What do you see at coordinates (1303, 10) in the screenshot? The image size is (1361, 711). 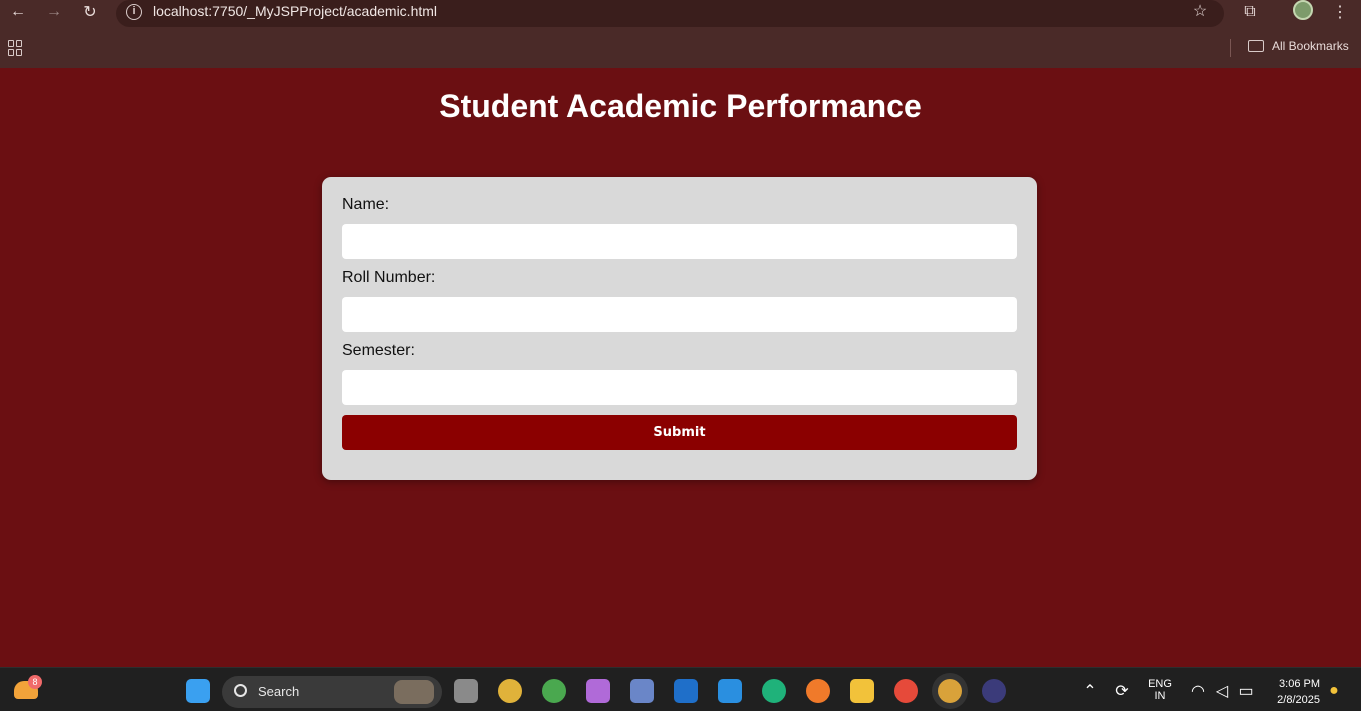 I see `profile-avatar` at bounding box center [1303, 10].